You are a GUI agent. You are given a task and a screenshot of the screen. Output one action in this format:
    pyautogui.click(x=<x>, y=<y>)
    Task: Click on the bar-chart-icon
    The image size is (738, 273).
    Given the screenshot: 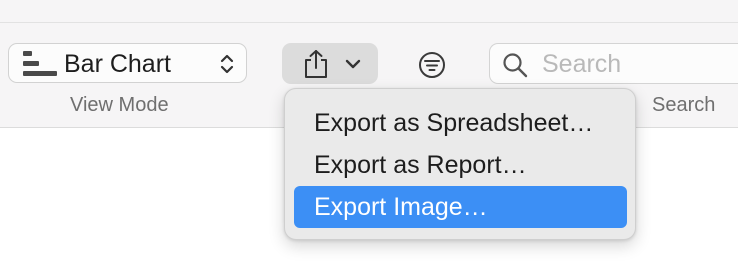 What is the action you would take?
    pyautogui.click(x=40, y=64)
    